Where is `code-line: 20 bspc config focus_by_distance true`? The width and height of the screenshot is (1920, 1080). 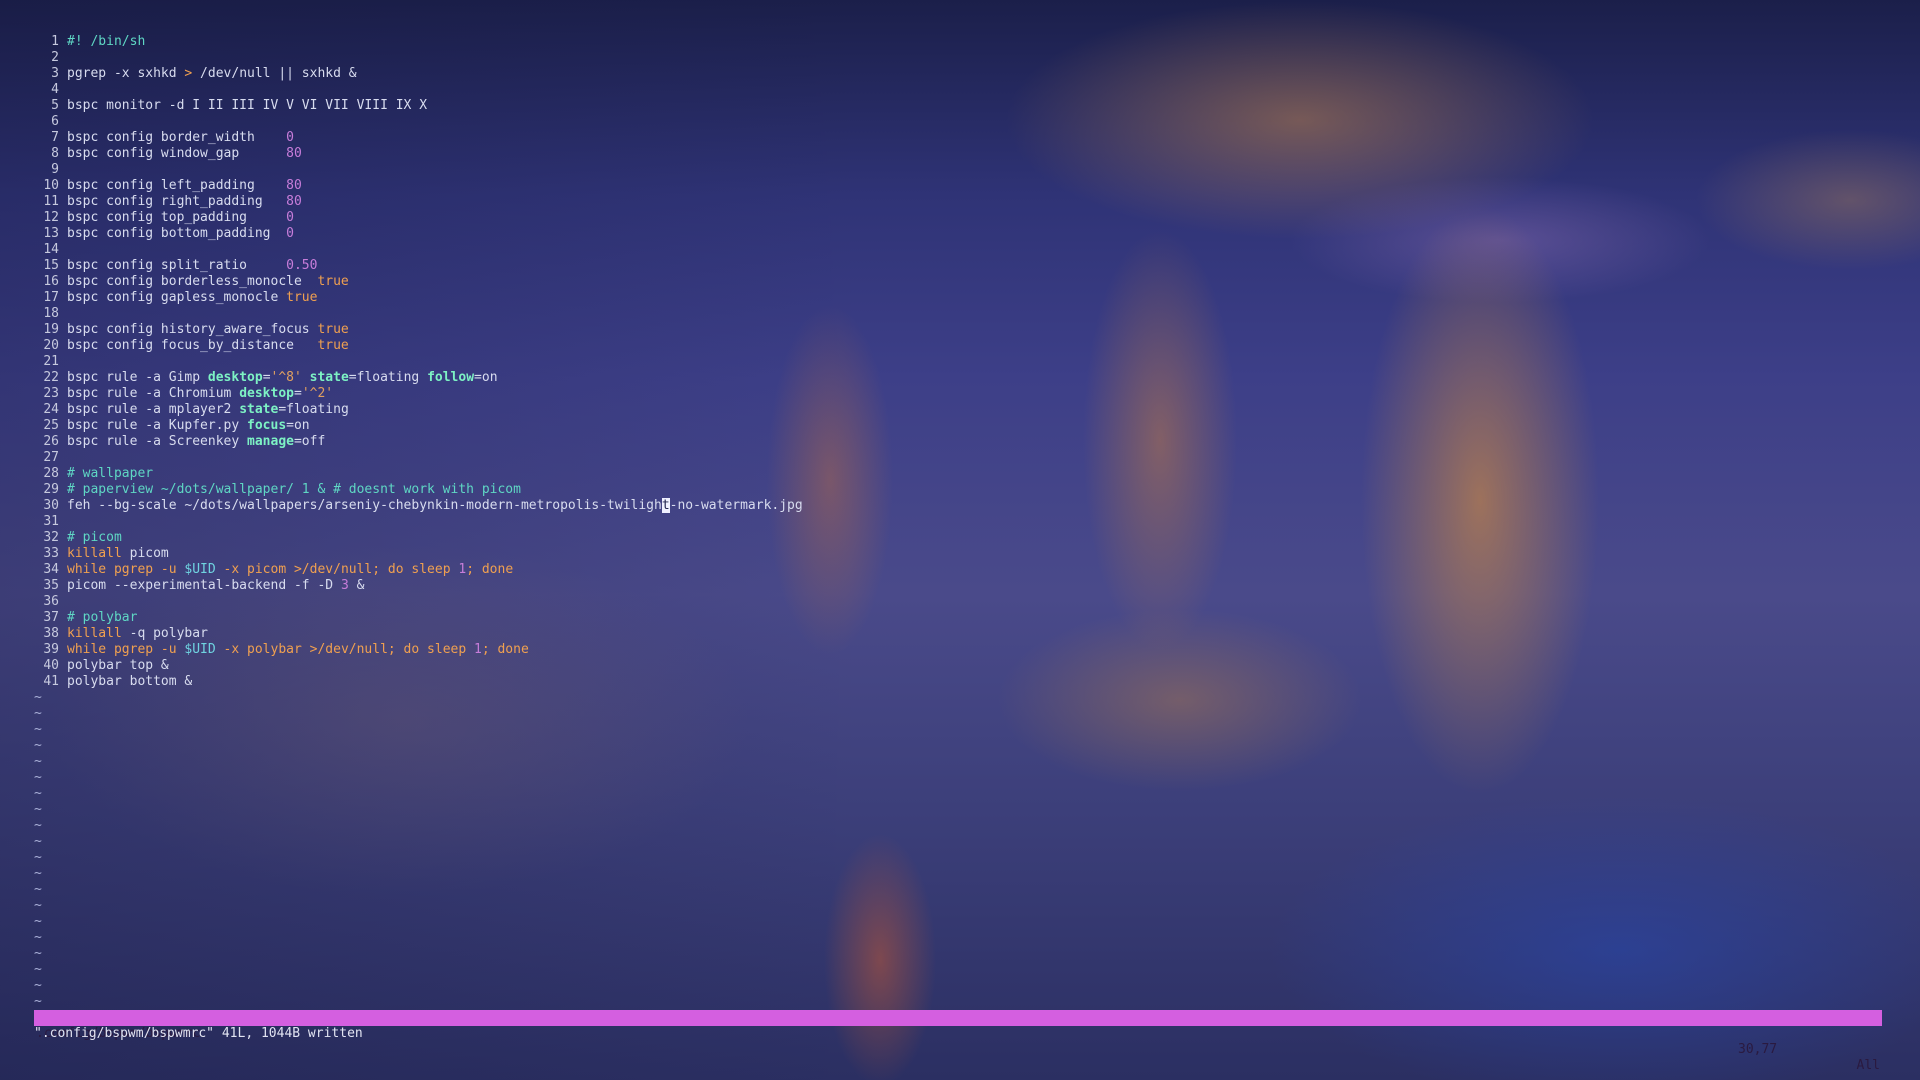
code-line: 20 bspc config focus_by_distance true is located at coordinates (174, 346).